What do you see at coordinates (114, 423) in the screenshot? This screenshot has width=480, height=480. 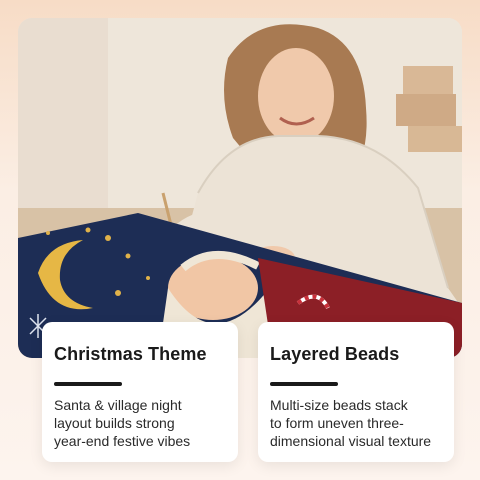 I see `description-line: layout builds strong` at bounding box center [114, 423].